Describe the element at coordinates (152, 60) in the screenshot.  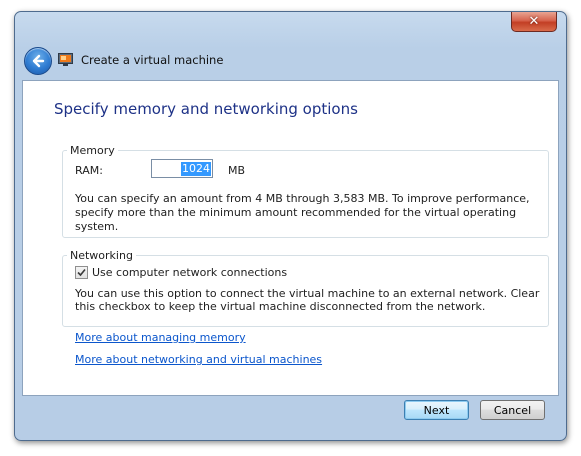
I see `window-title: Create a virtual machine` at that location.